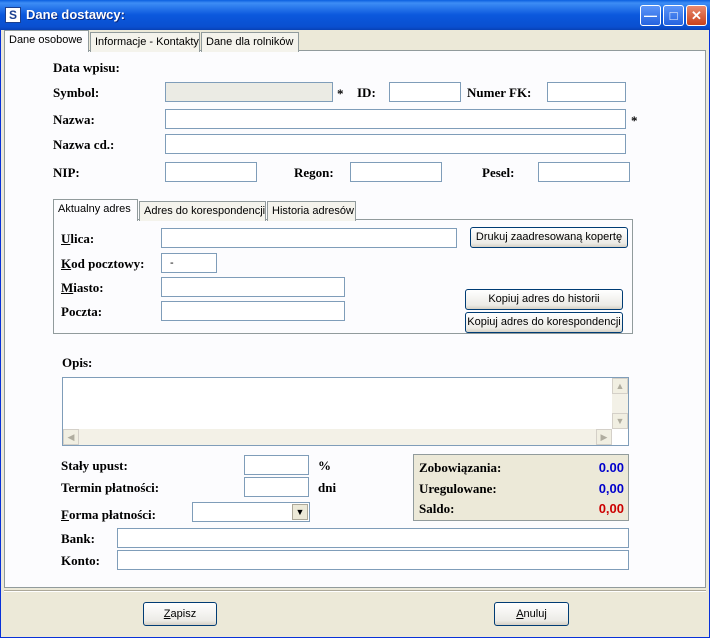 Image resolution: width=710 pixels, height=638 pixels. What do you see at coordinates (249, 92) in the screenshot?
I see `symbol-input` at bounding box center [249, 92].